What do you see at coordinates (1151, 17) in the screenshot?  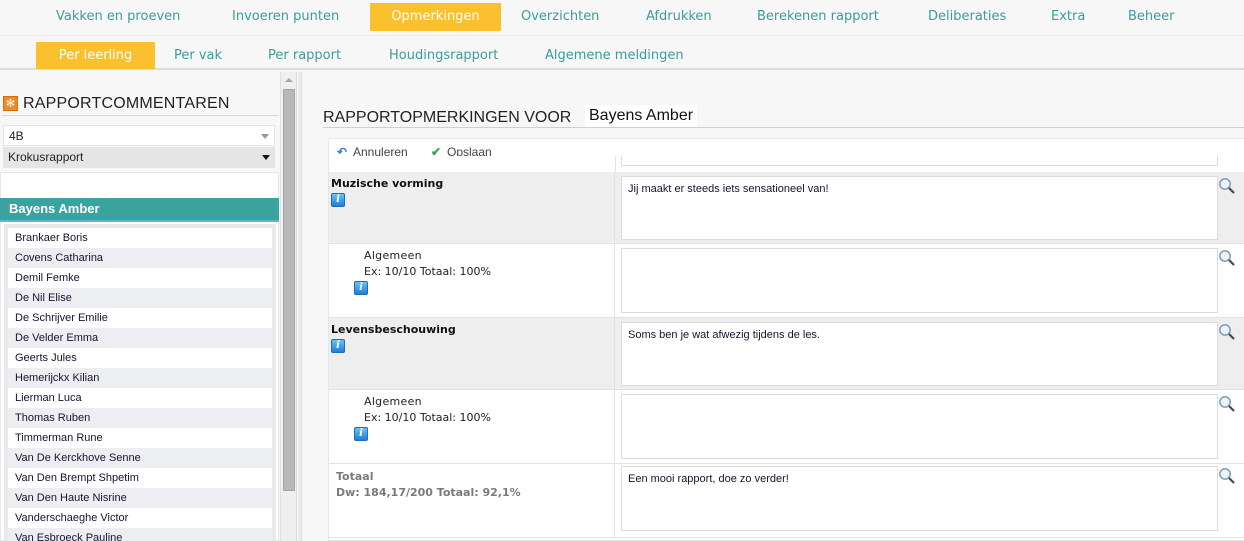 I see `nav-beheer: Beheer` at bounding box center [1151, 17].